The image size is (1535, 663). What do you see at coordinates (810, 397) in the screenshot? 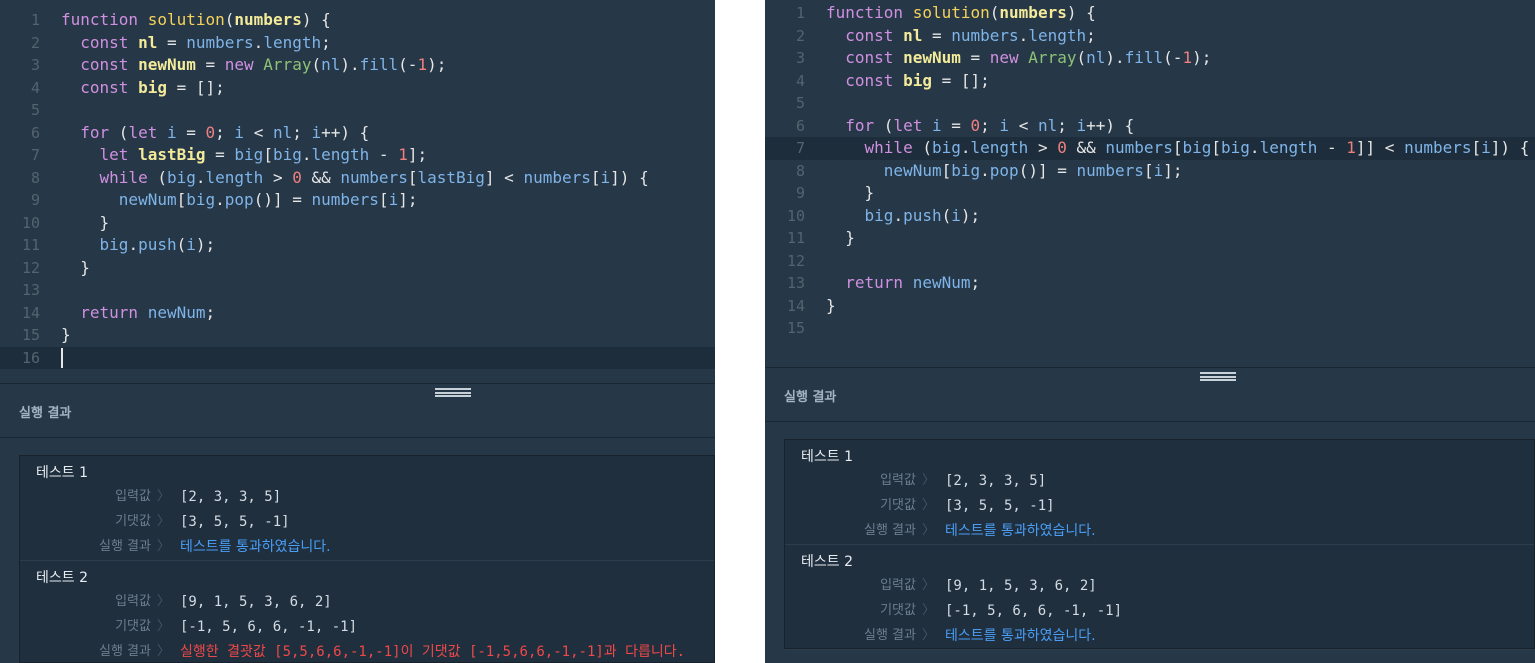
I see `results-title: 실행 결과` at bounding box center [810, 397].